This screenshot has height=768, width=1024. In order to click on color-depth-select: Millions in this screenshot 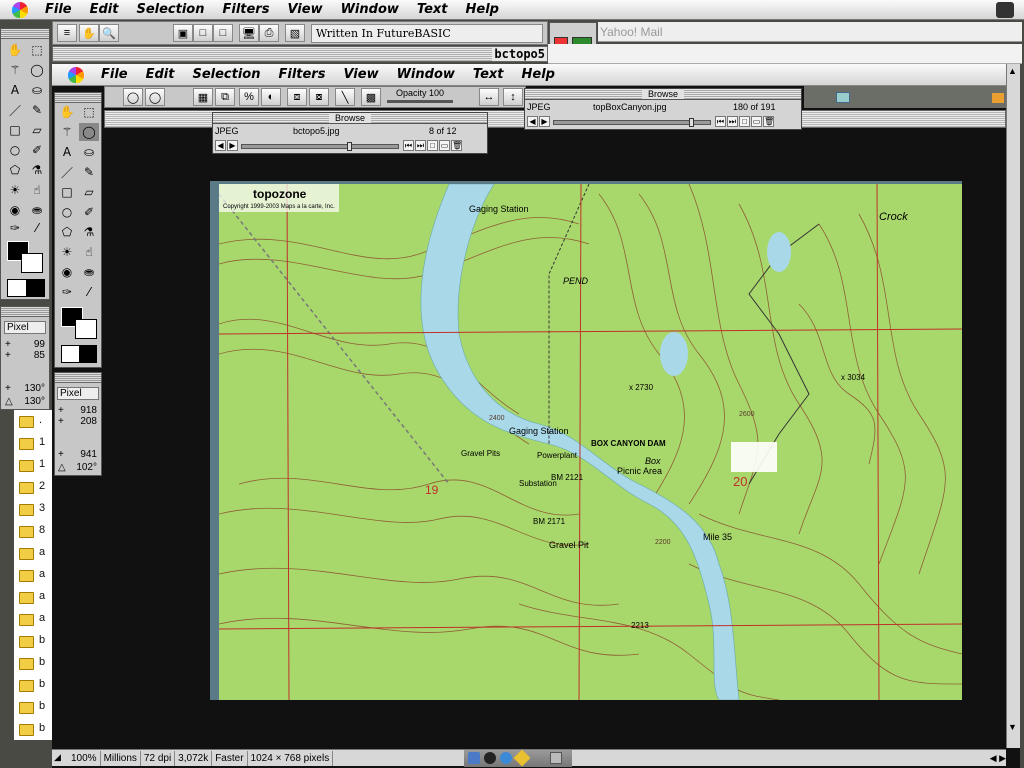, I will do `click(121, 758)`.